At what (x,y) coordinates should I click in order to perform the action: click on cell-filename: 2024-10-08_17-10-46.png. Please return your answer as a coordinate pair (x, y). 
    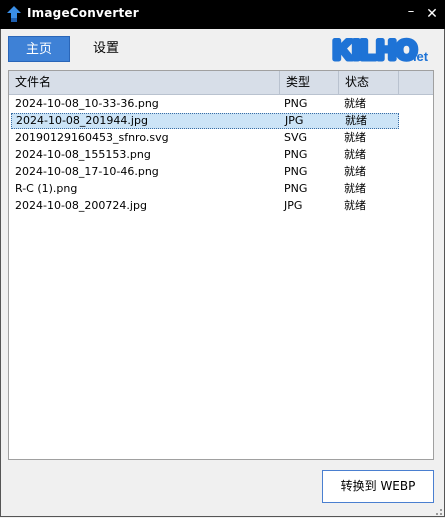
    Looking at the image, I should click on (87, 171).